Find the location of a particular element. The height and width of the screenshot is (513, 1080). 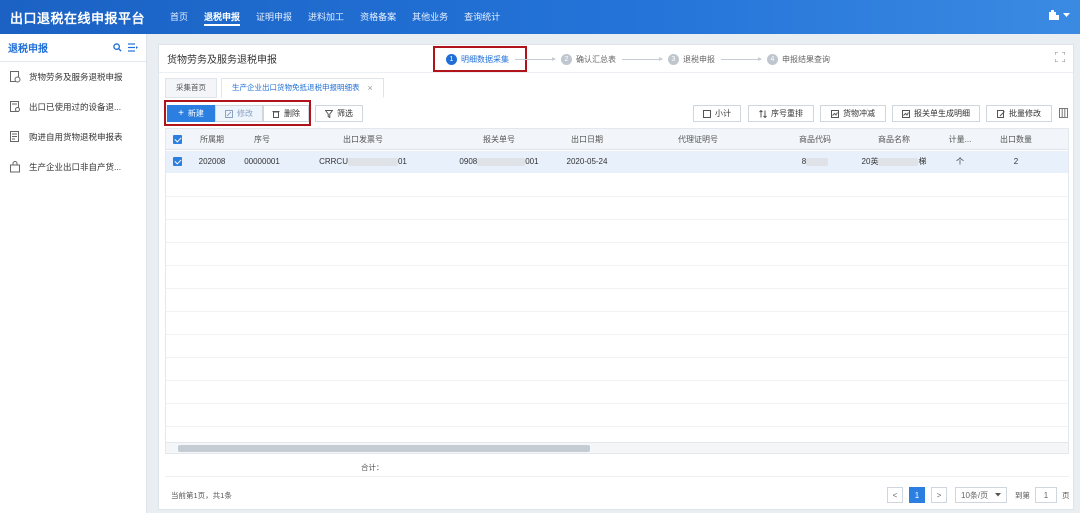

row-checkbox is located at coordinates (177, 161).